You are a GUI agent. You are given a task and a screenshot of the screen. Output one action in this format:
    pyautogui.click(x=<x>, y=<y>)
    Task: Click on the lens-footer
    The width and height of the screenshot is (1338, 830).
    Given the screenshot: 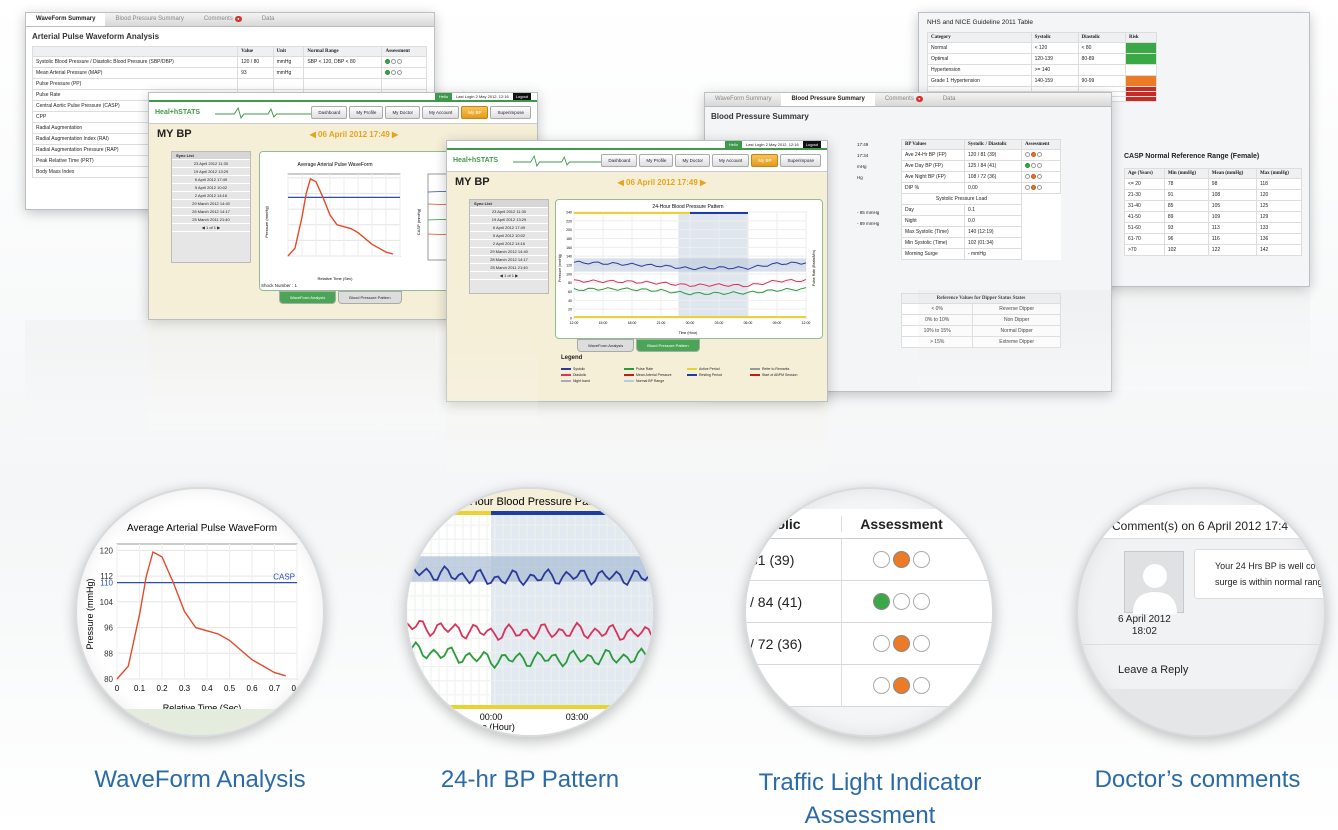 What is the action you would take?
    pyautogui.click(x=217, y=722)
    